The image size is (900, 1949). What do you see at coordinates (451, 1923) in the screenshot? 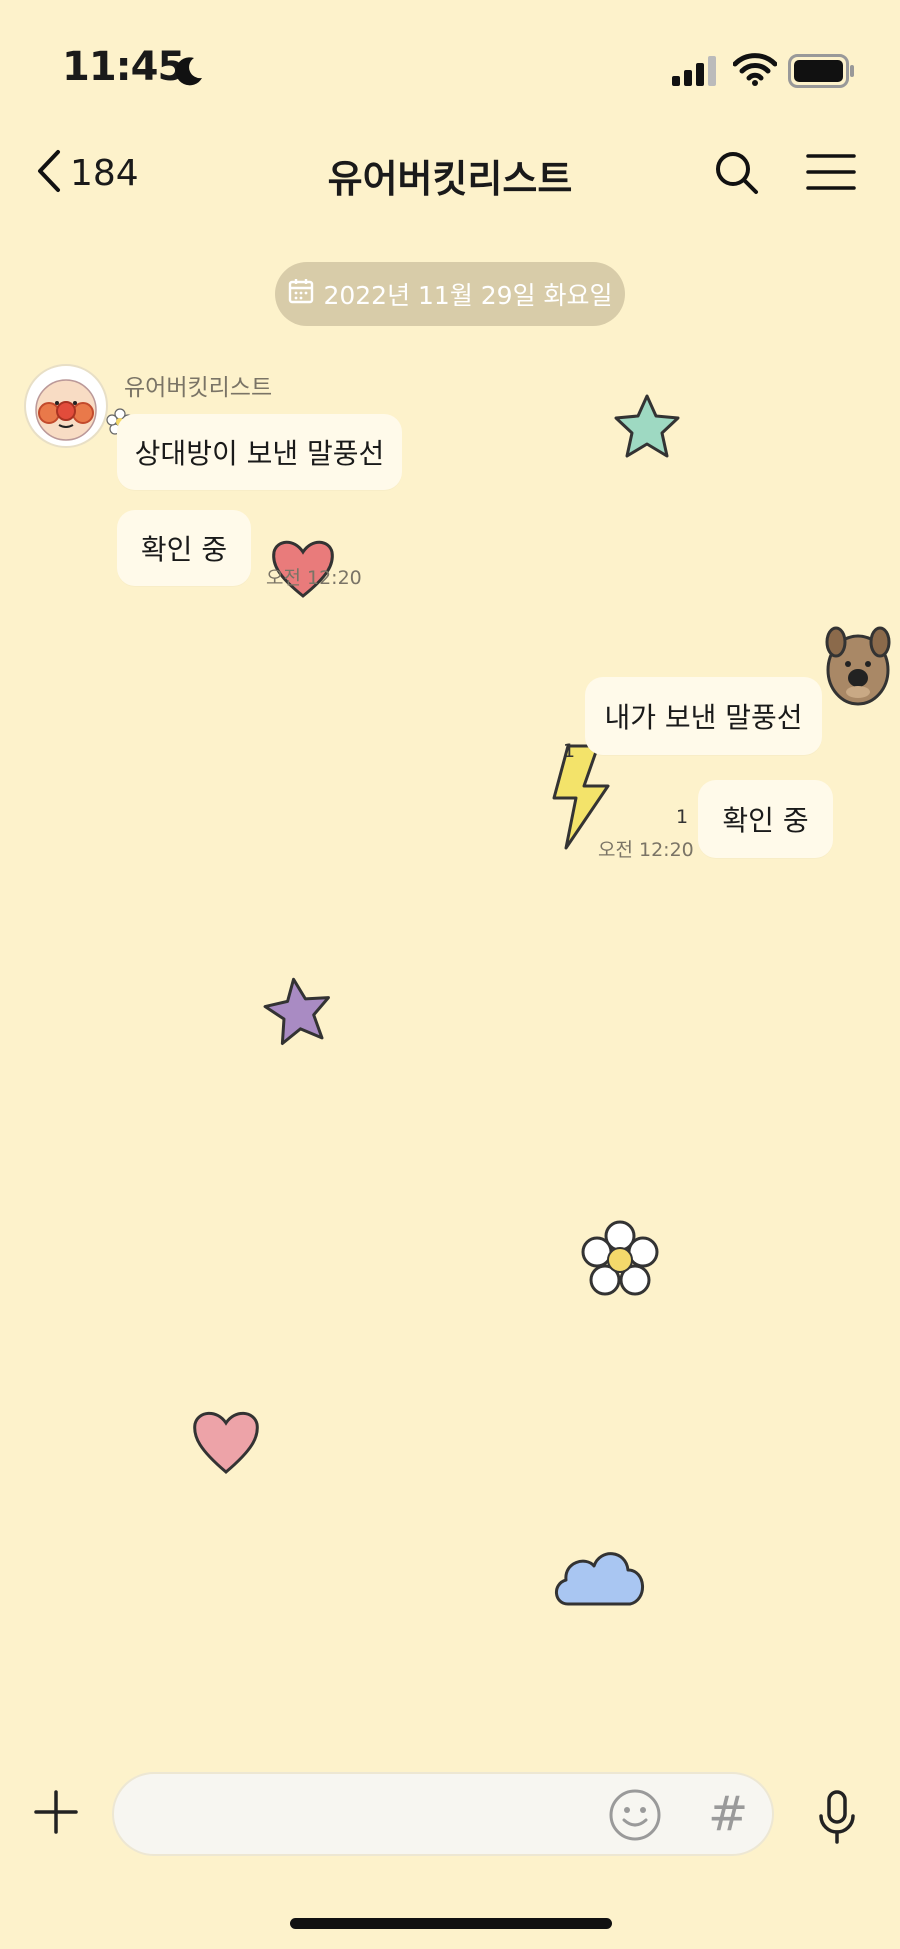
I see `home-indicator` at bounding box center [451, 1923].